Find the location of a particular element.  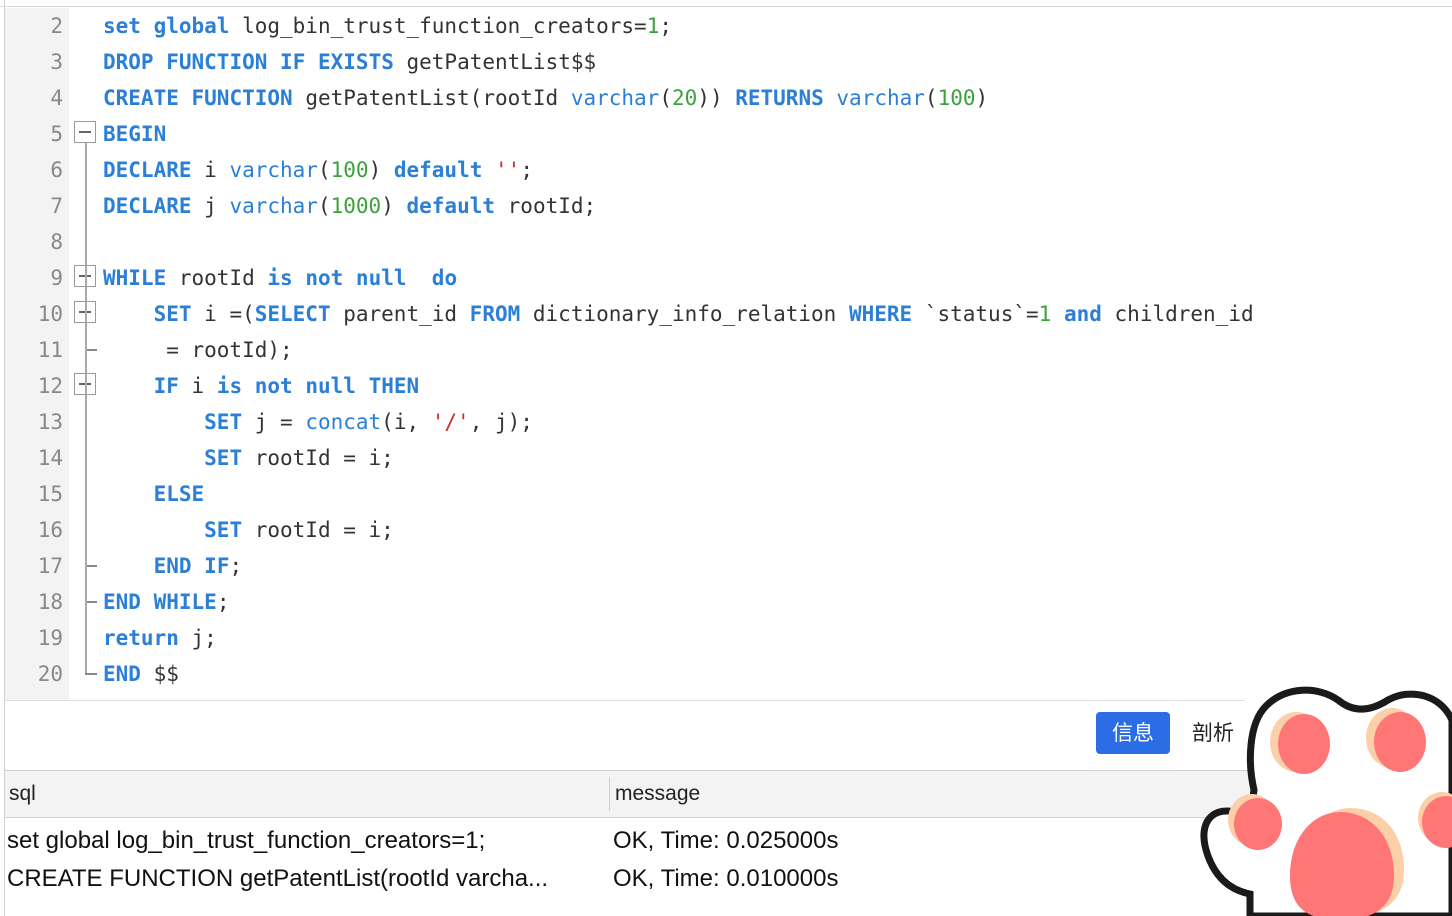

table-cell-message: OK, Time: 0.010000s is located at coordinates (908, 879).